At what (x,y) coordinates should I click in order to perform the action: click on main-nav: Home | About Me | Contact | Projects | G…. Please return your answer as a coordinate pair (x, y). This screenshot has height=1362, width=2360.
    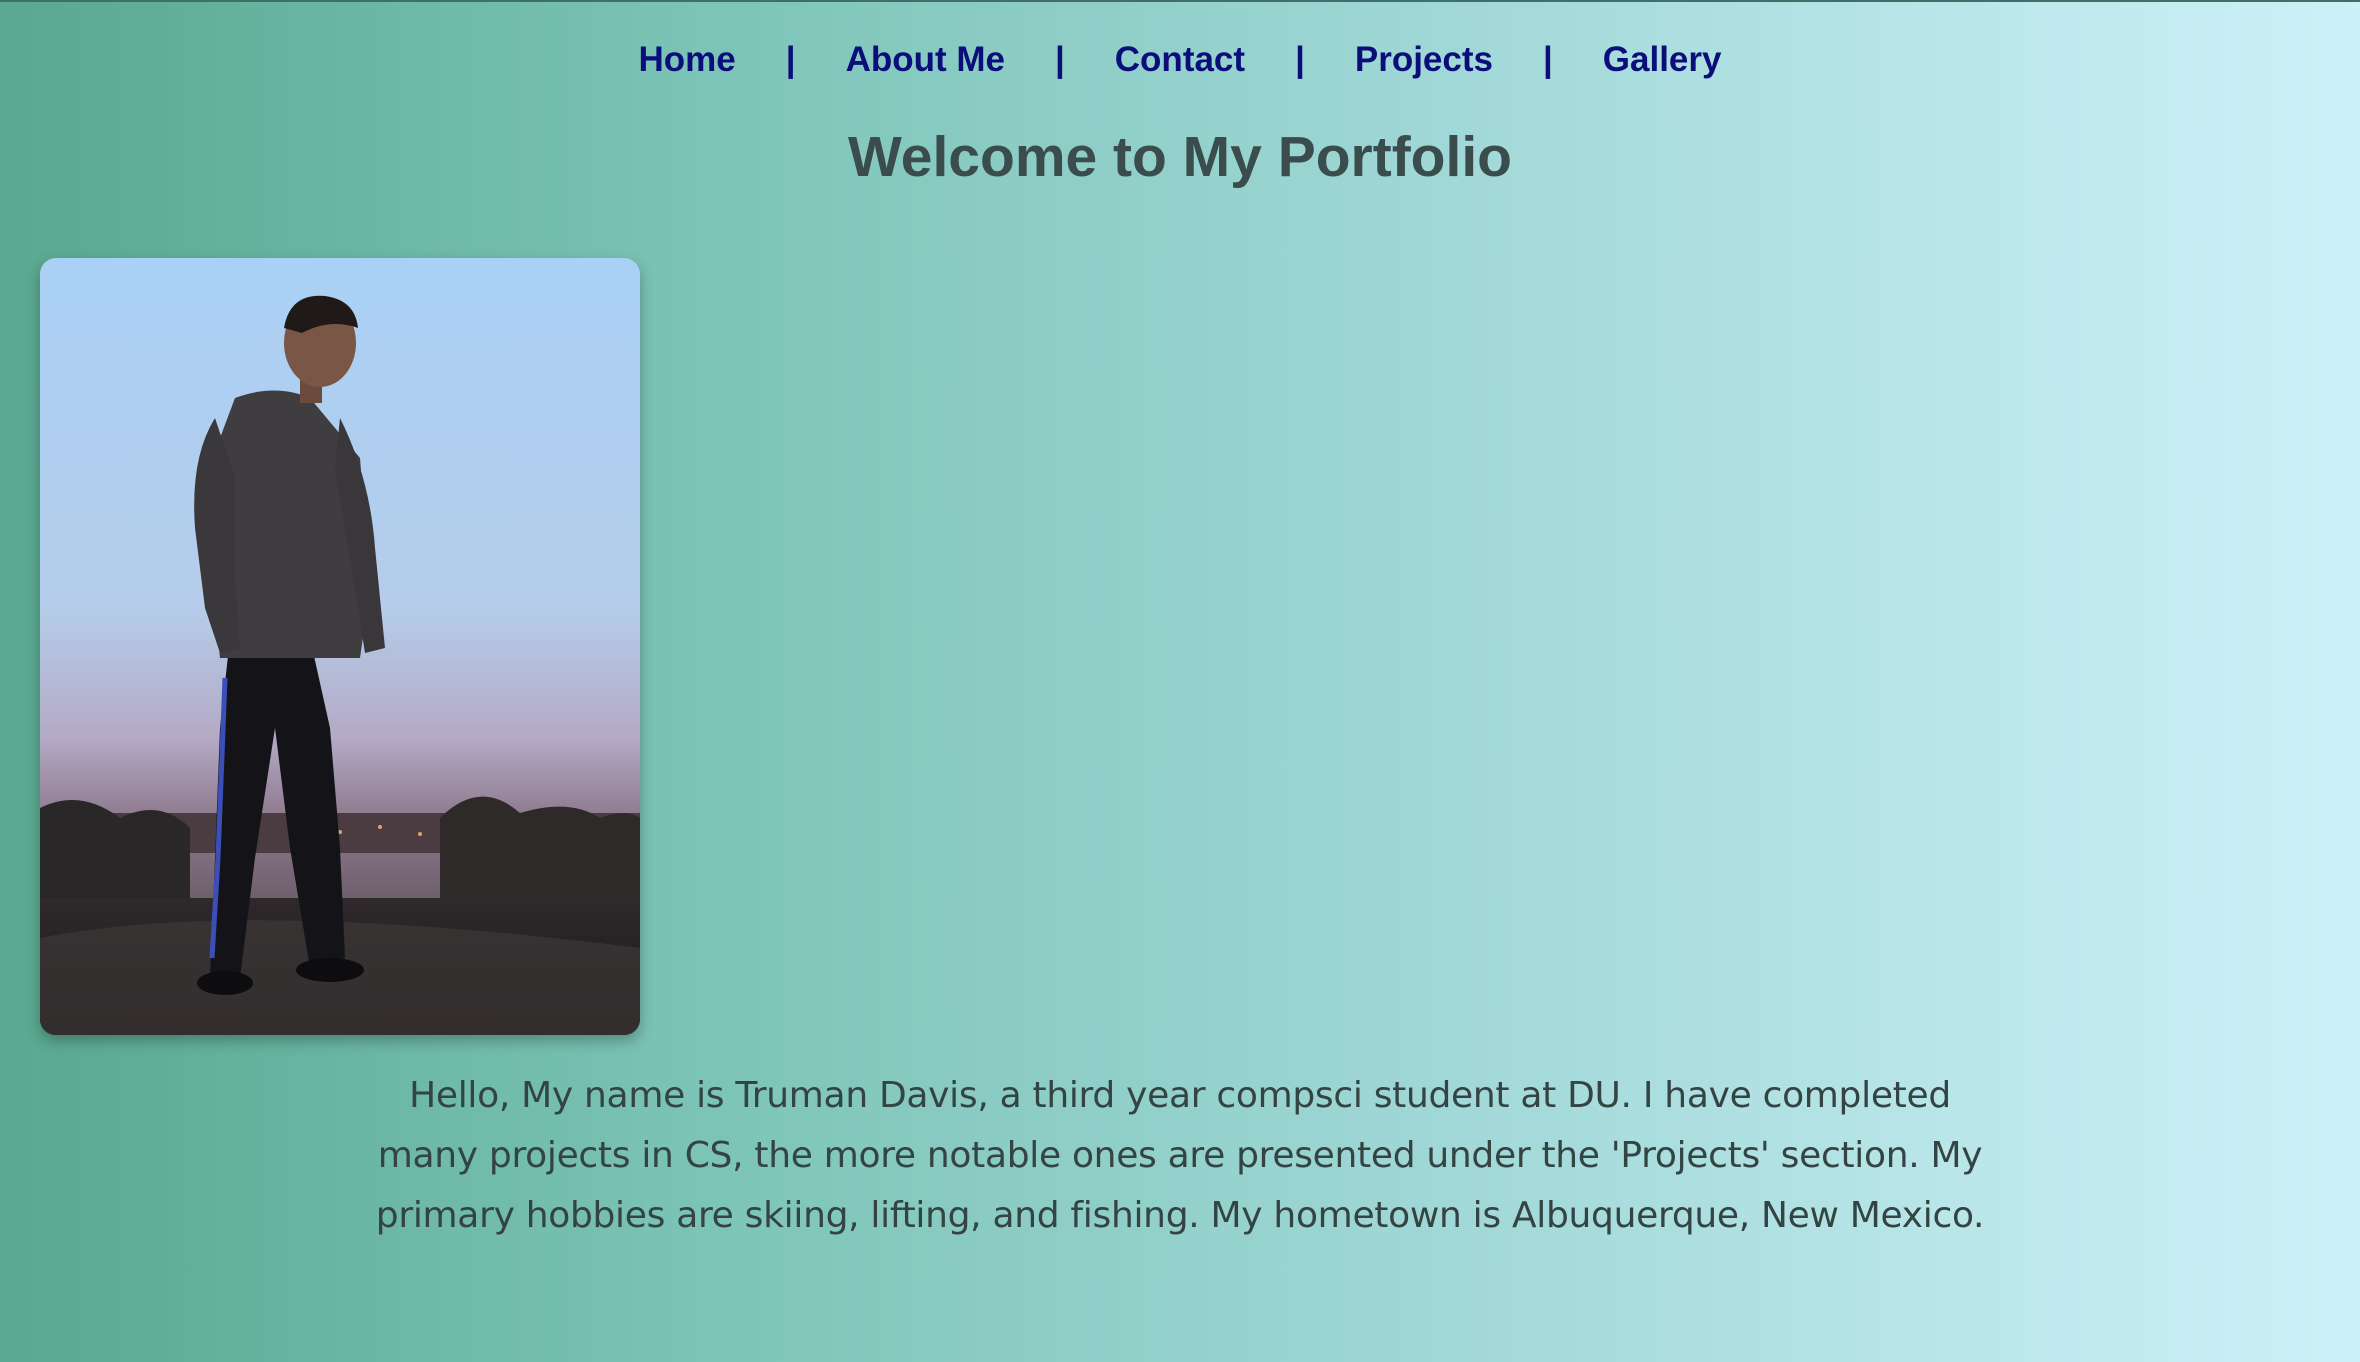
    Looking at the image, I should click on (1180, 60).